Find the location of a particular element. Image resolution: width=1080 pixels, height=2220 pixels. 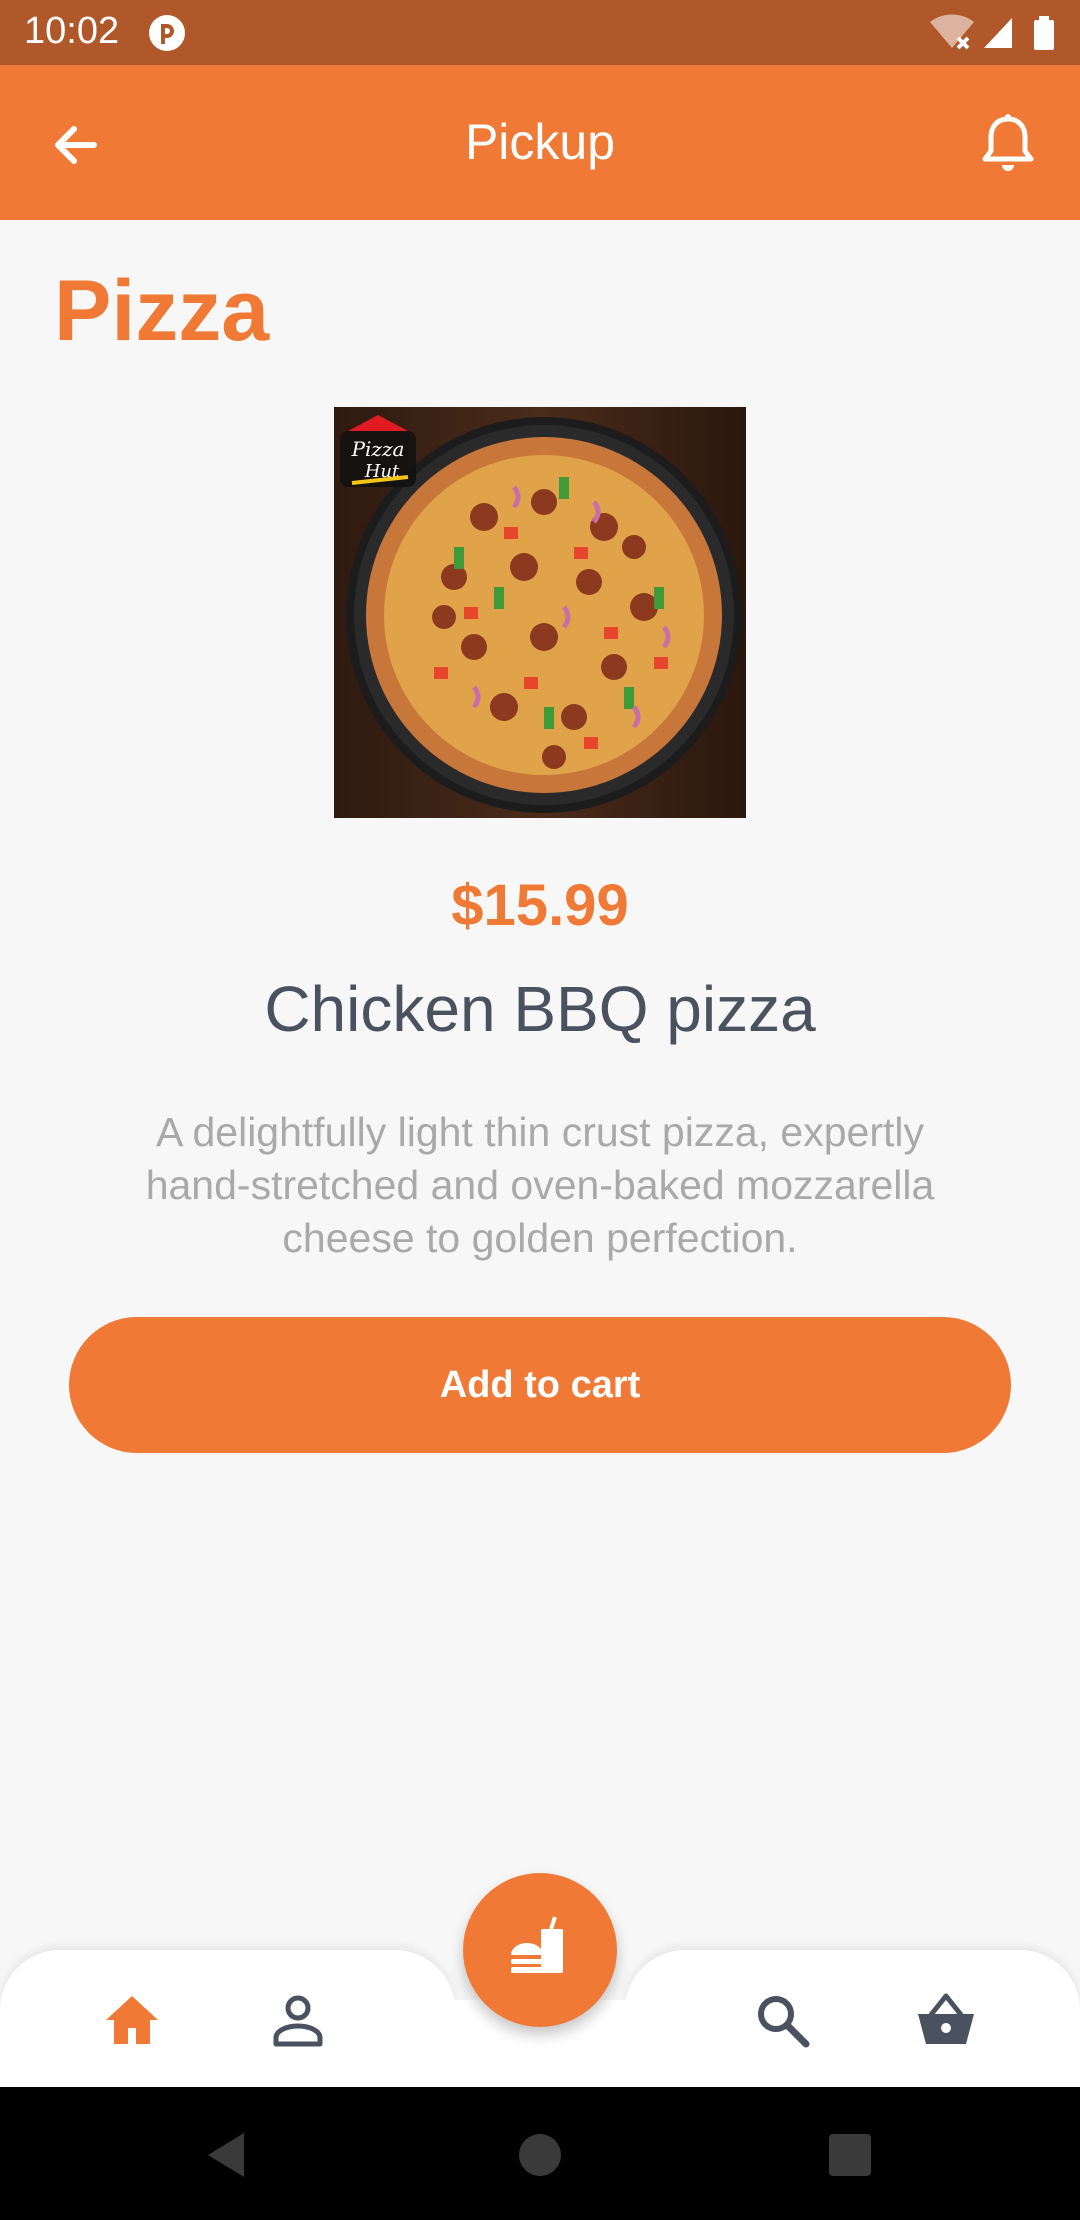

status-bar: 10:02 is located at coordinates (540, 32).